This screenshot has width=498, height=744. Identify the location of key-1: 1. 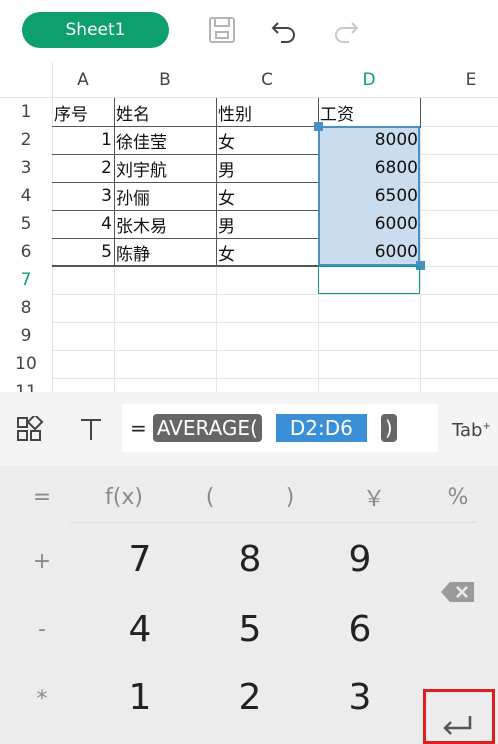
(140, 697).